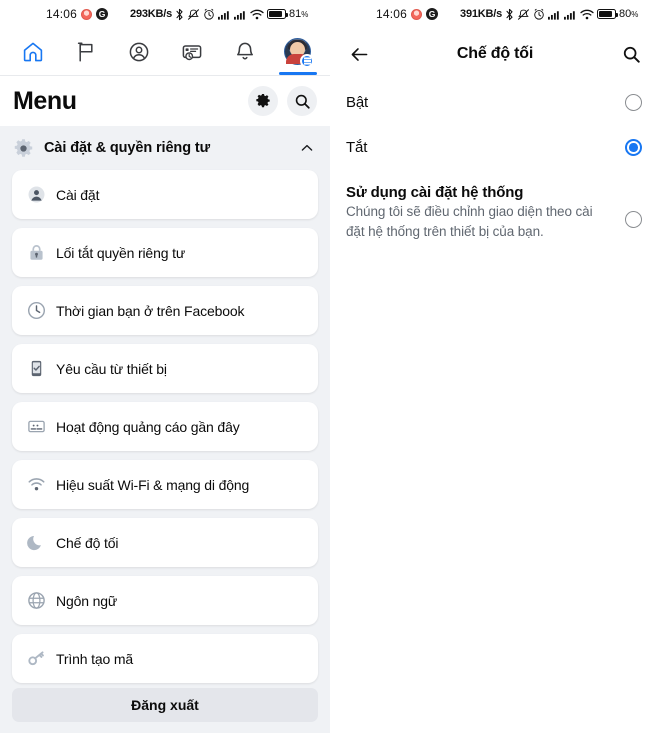 The image size is (660, 733). I want to click on key-icon, so click(36, 659).